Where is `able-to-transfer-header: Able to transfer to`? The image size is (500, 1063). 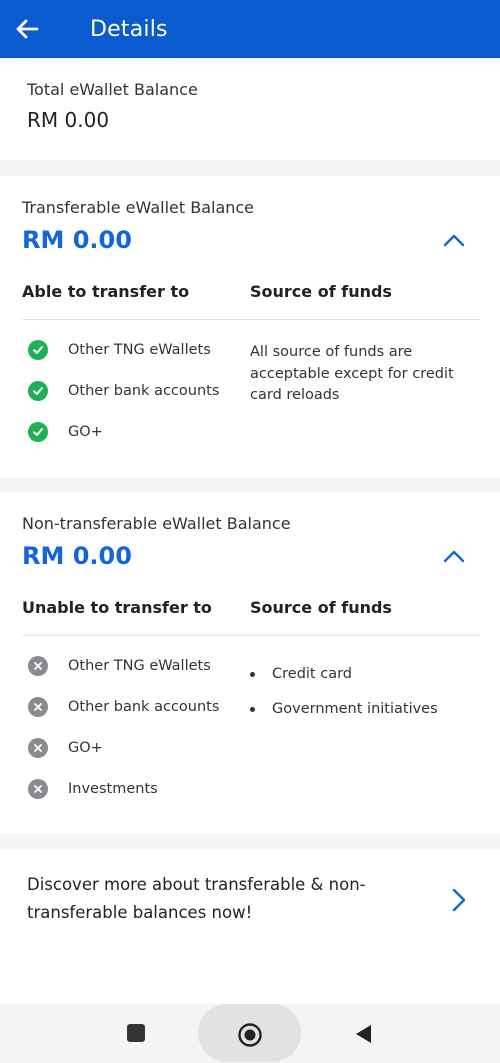
able-to-transfer-header: Able to transfer to is located at coordinates (106, 291).